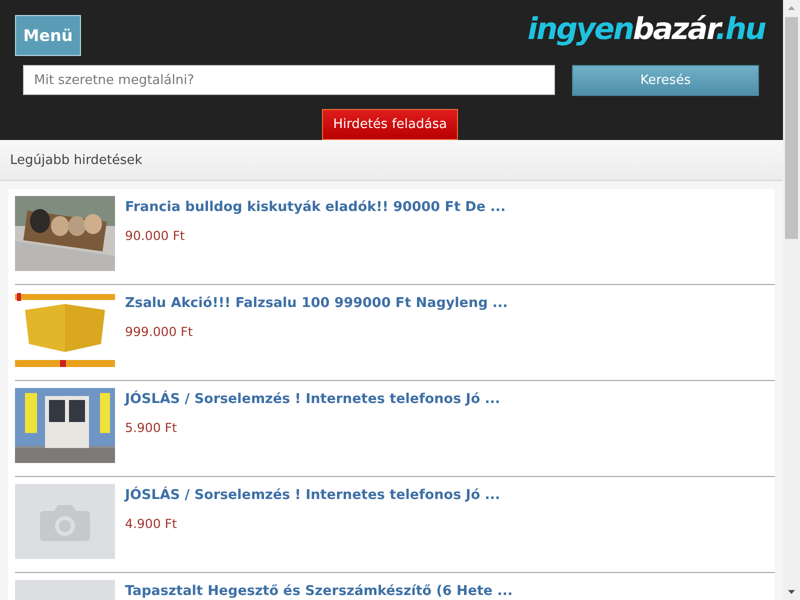  Describe the element at coordinates (665, 80) in the screenshot. I see `search-button: Keresés` at that location.